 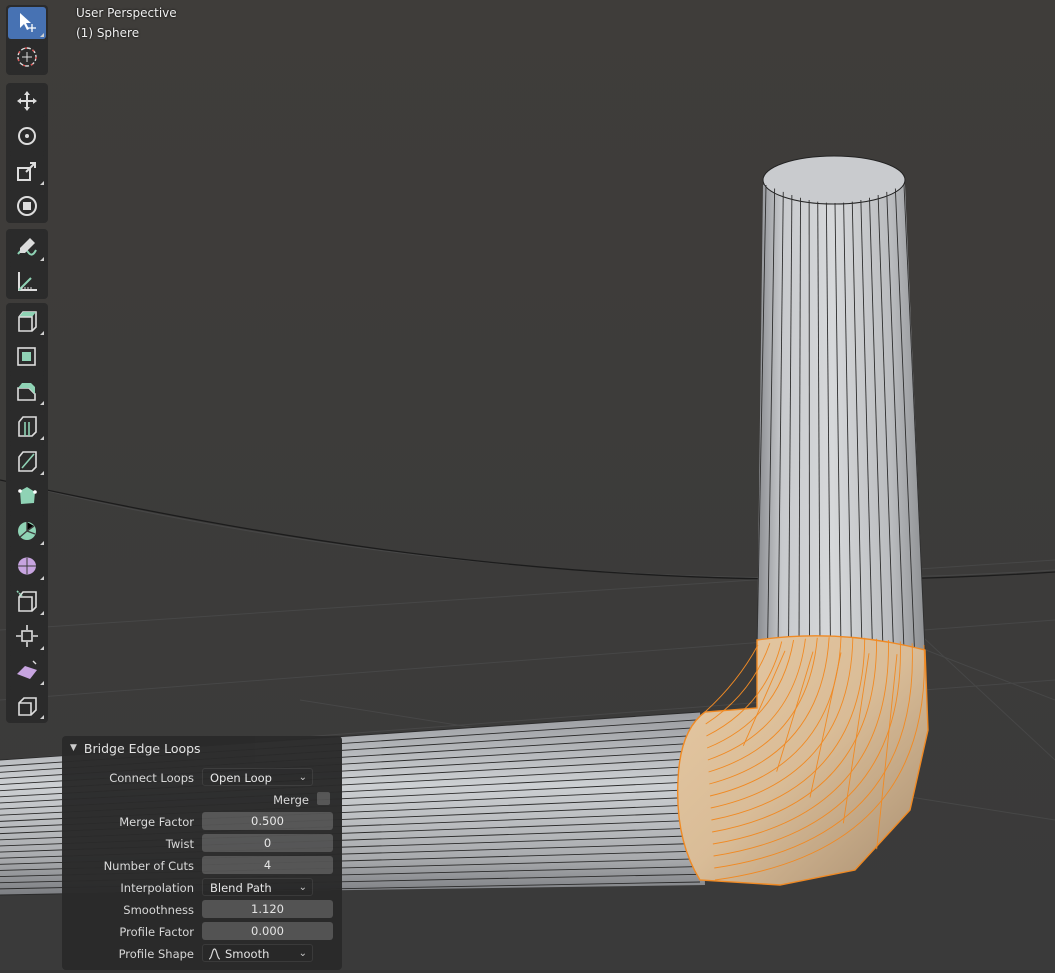 What do you see at coordinates (179, 844) in the screenshot?
I see `twist-label: Twist` at bounding box center [179, 844].